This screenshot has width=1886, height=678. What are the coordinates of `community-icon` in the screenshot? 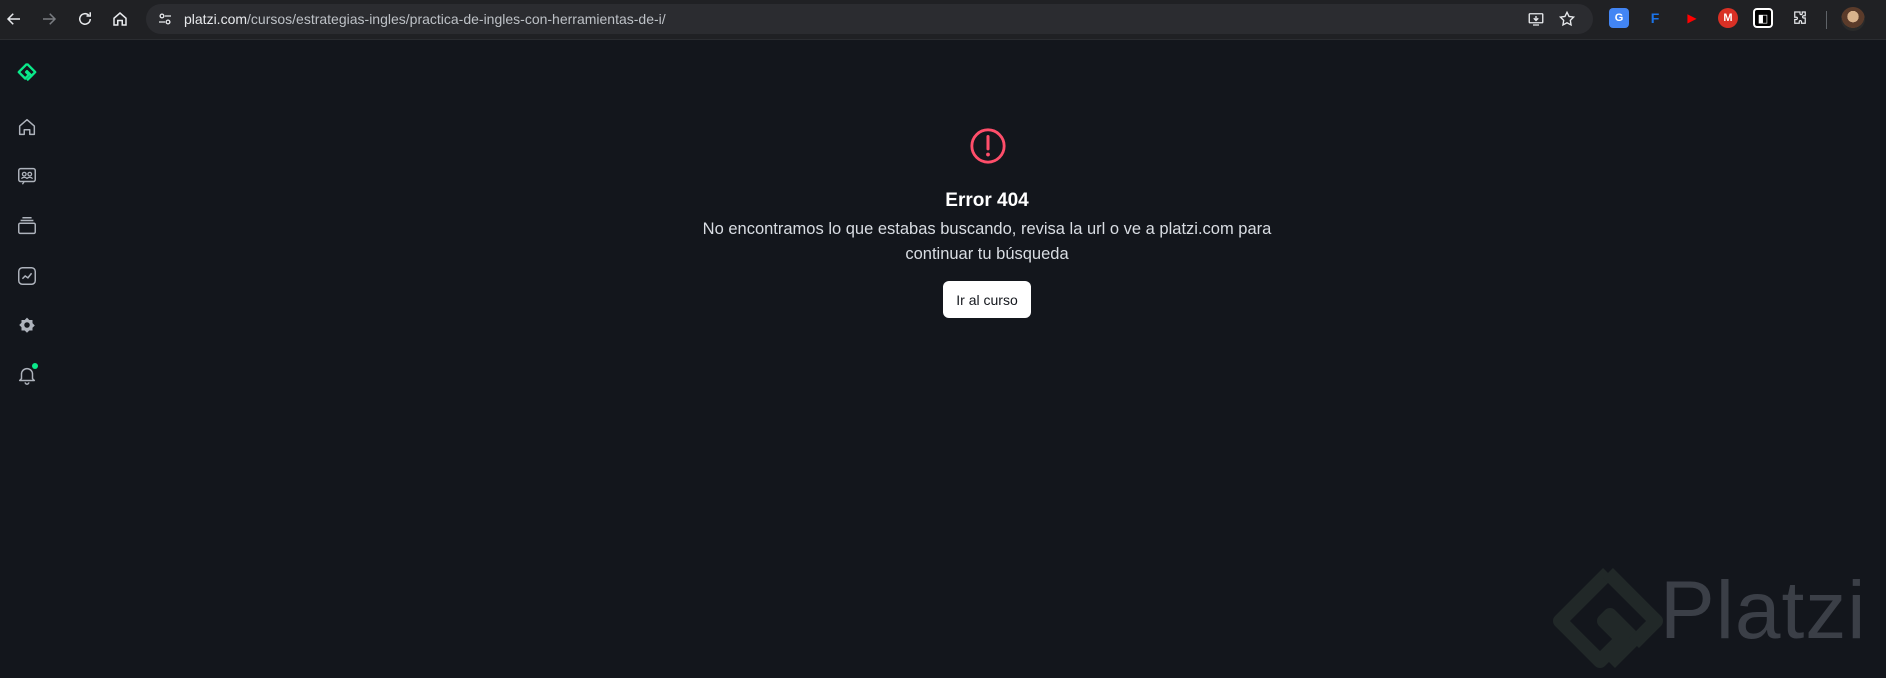 It's located at (27, 176).